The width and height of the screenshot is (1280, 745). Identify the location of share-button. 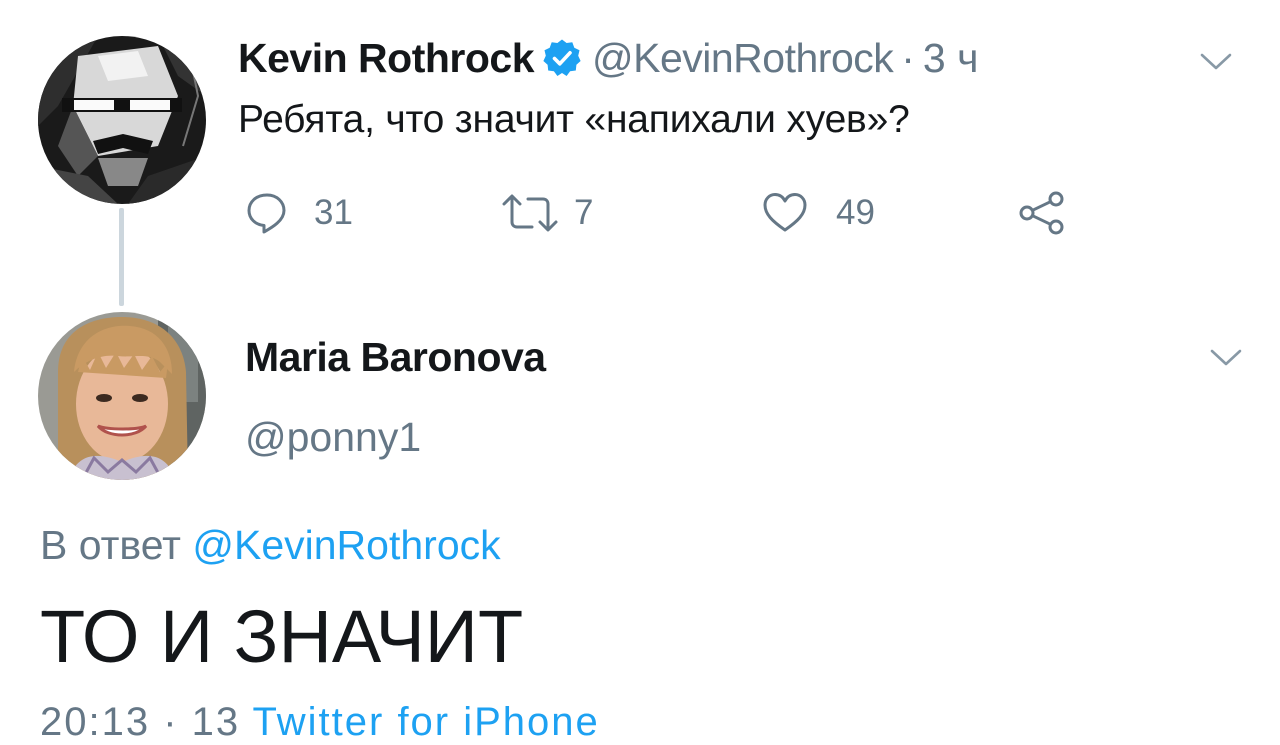
(1042, 213).